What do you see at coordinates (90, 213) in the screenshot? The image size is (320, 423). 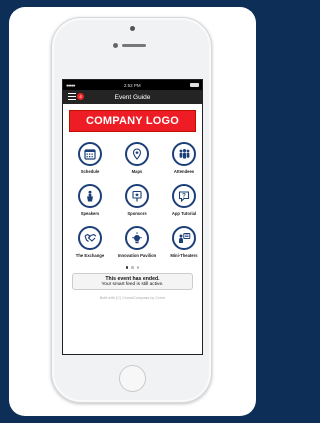 I see `tile-label: Speakers` at bounding box center [90, 213].